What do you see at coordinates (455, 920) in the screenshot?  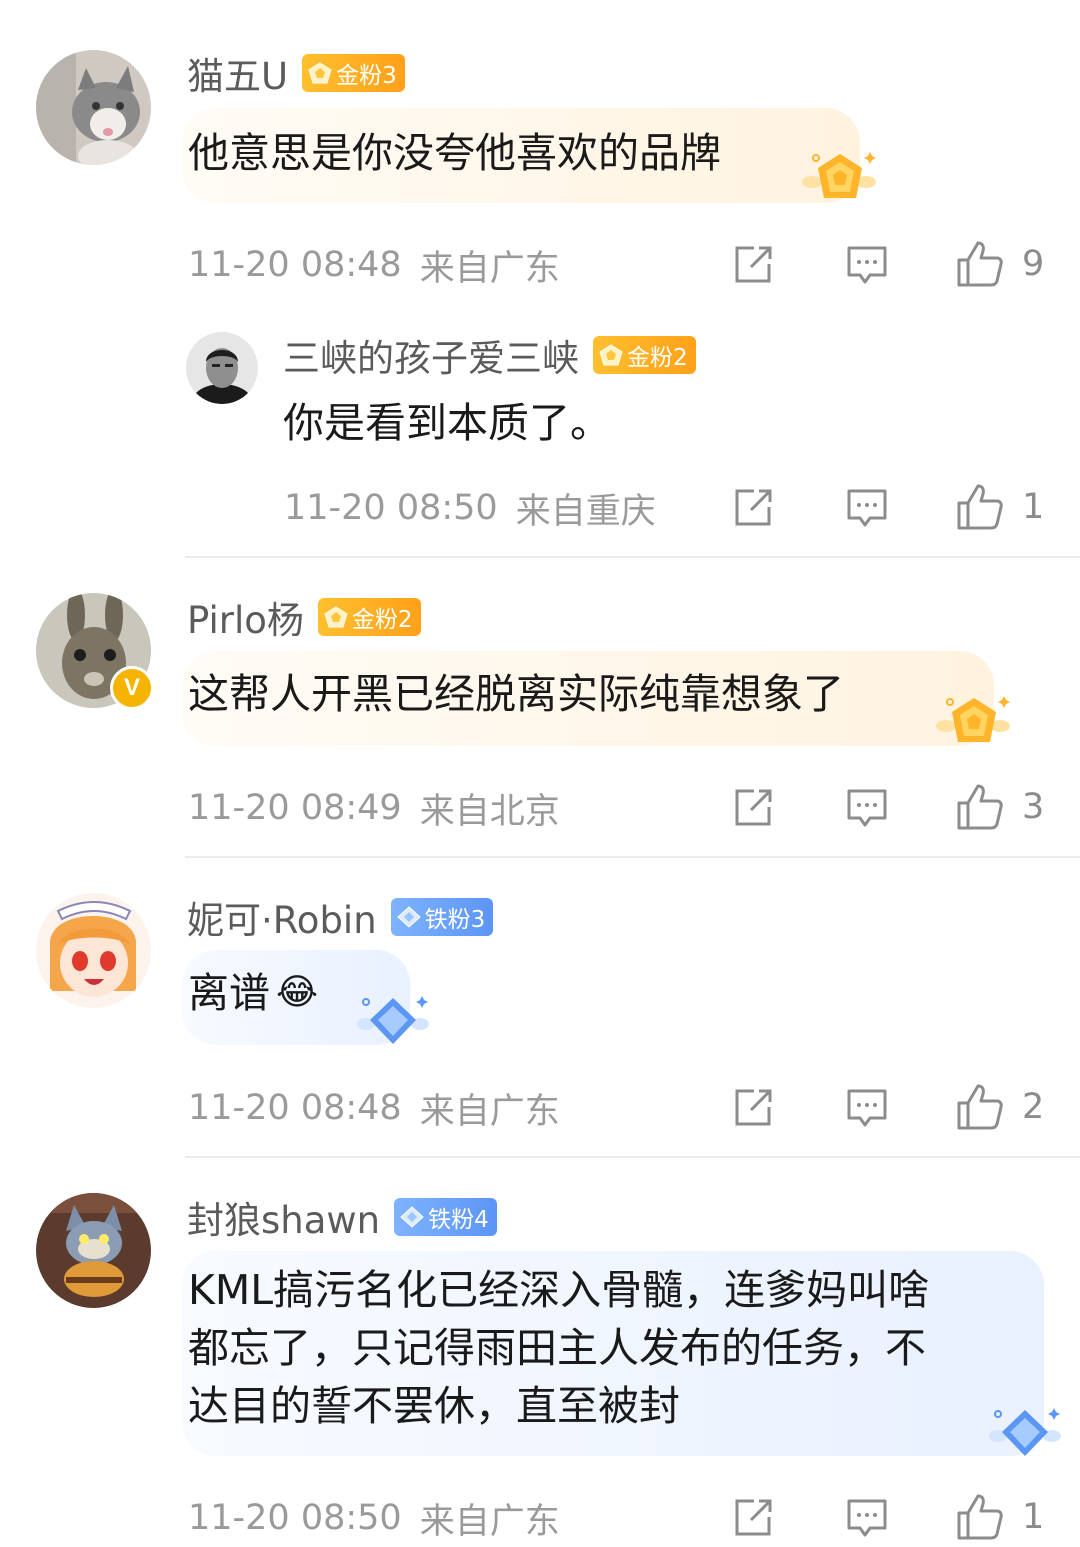 I see `fan-badge-label: 铁粉3` at bounding box center [455, 920].